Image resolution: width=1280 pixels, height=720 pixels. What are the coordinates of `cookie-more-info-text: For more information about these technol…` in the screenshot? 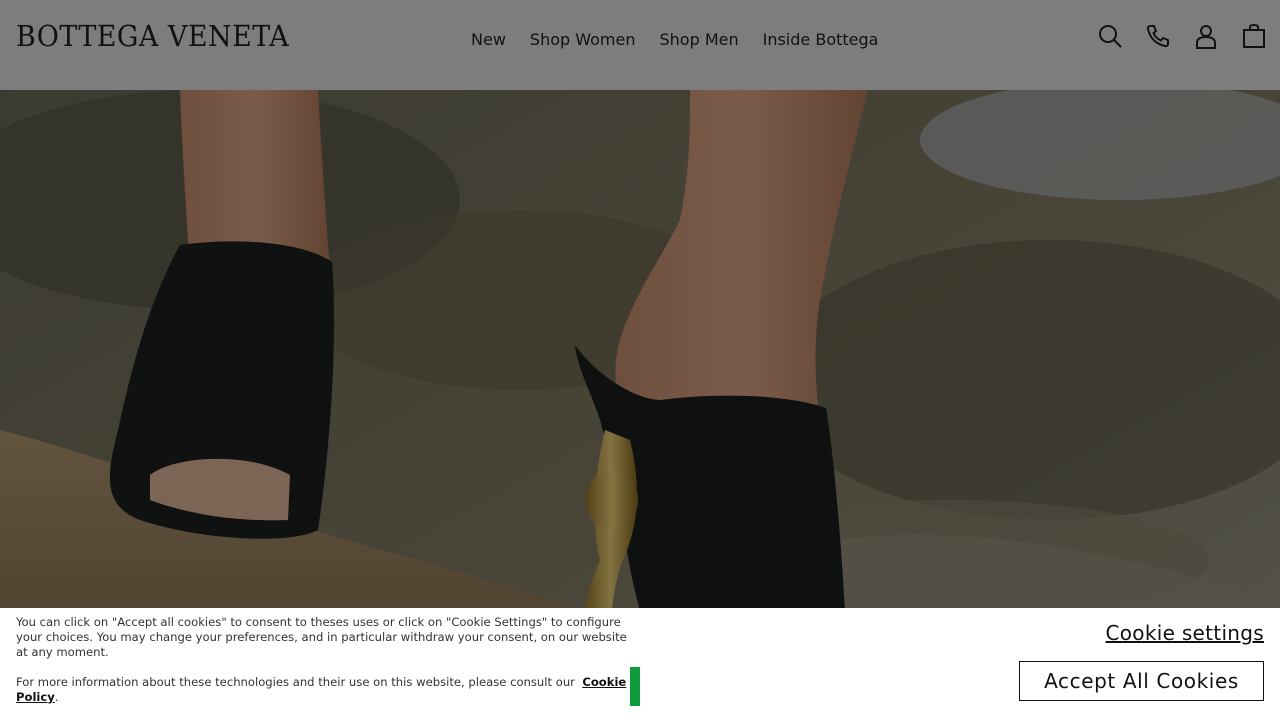 It's located at (295, 682).